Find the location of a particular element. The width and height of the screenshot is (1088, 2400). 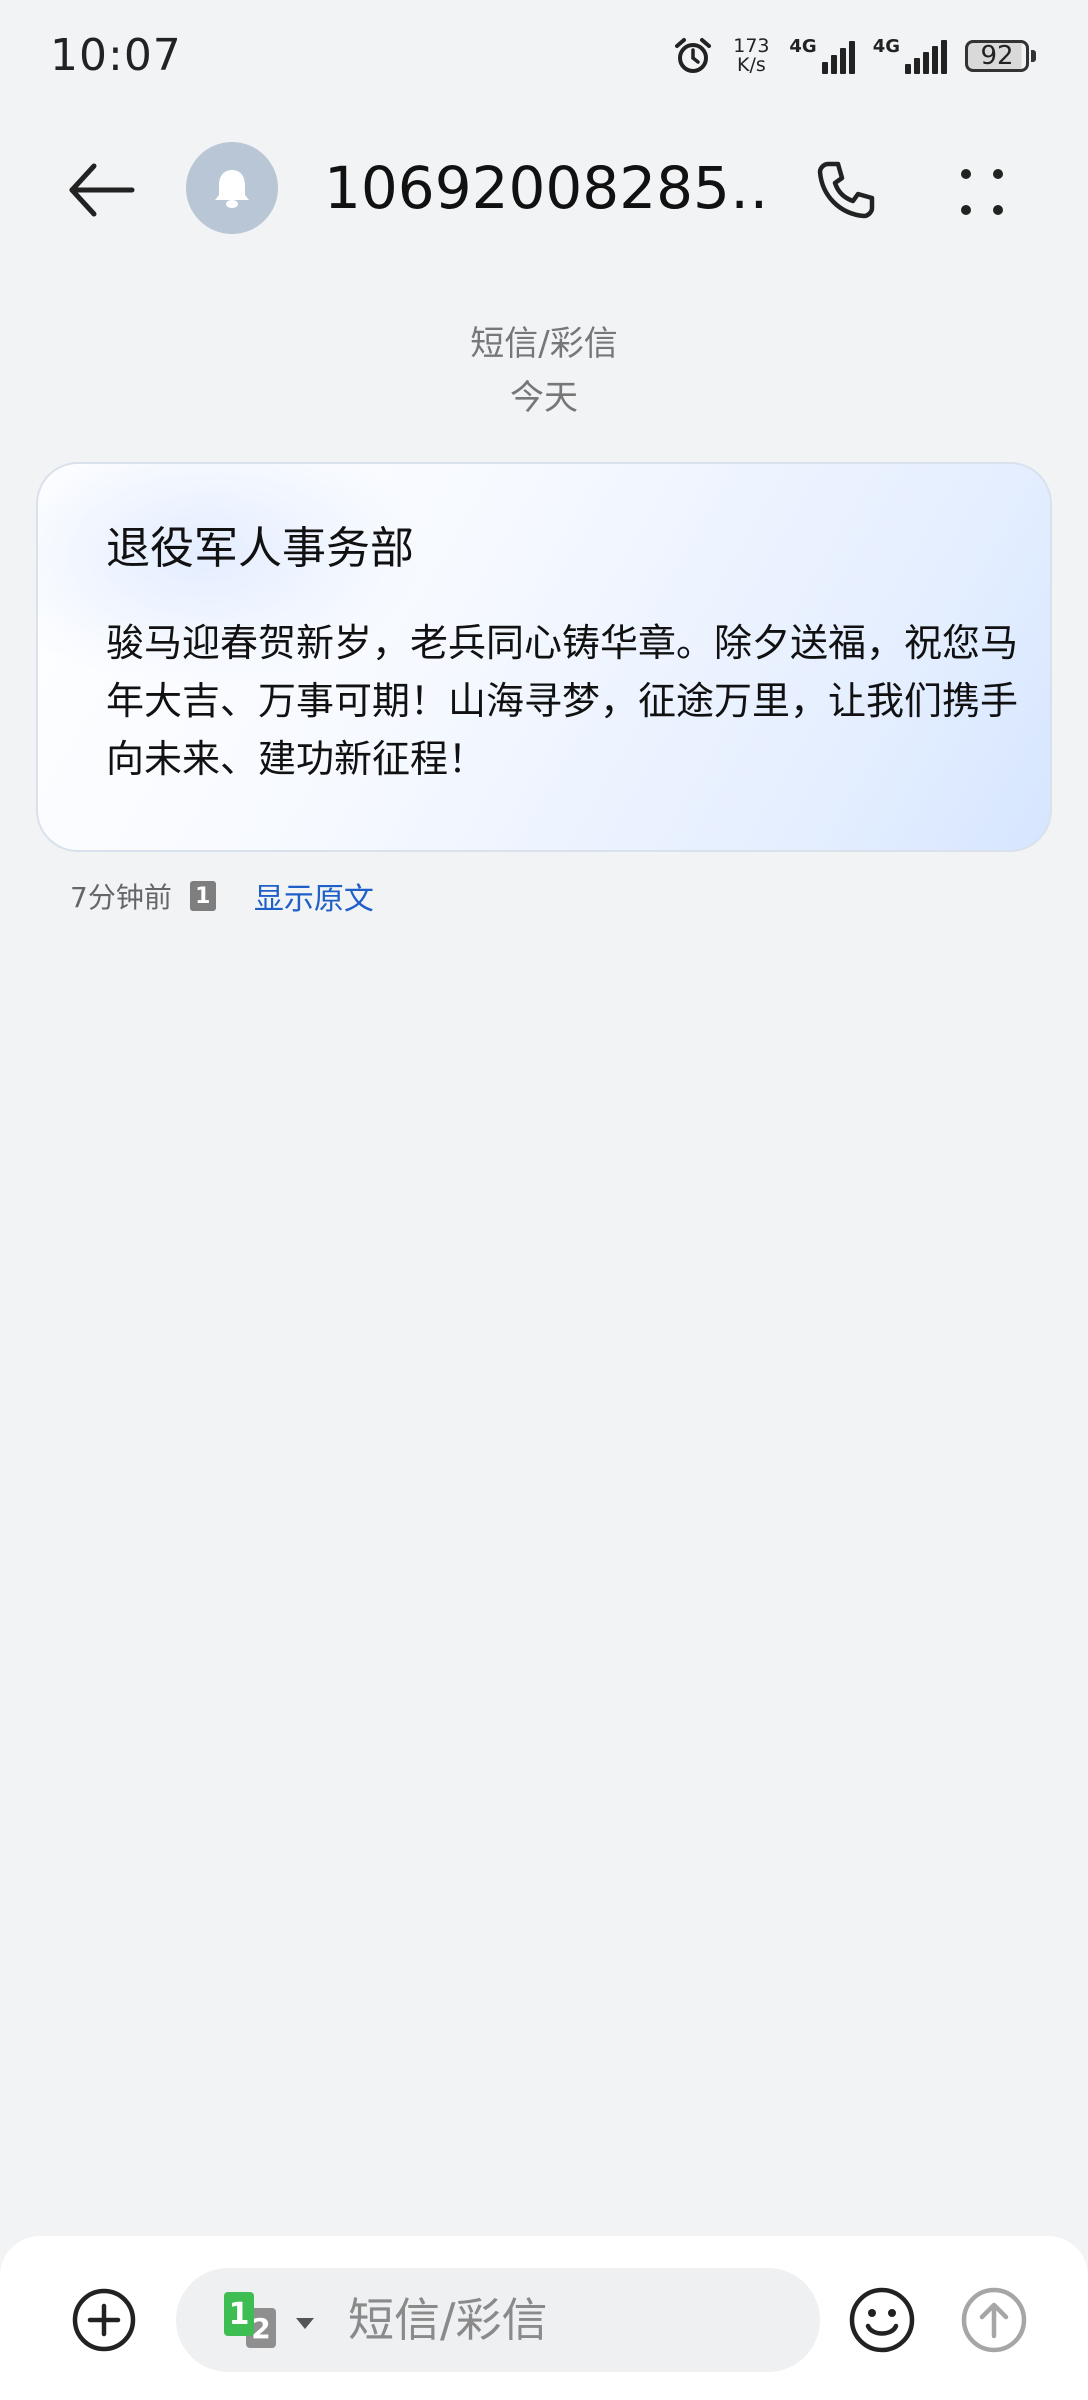

back-arrow-icon is located at coordinates (102, 190).